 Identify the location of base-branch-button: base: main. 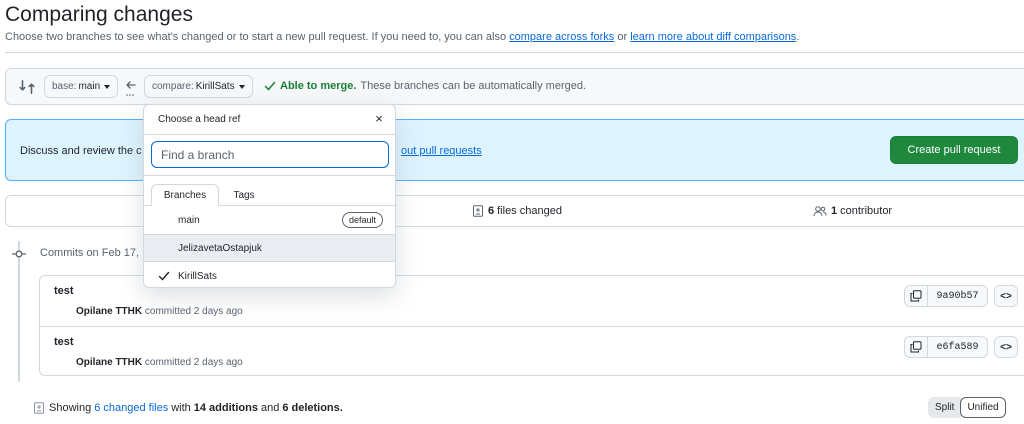
(81, 86).